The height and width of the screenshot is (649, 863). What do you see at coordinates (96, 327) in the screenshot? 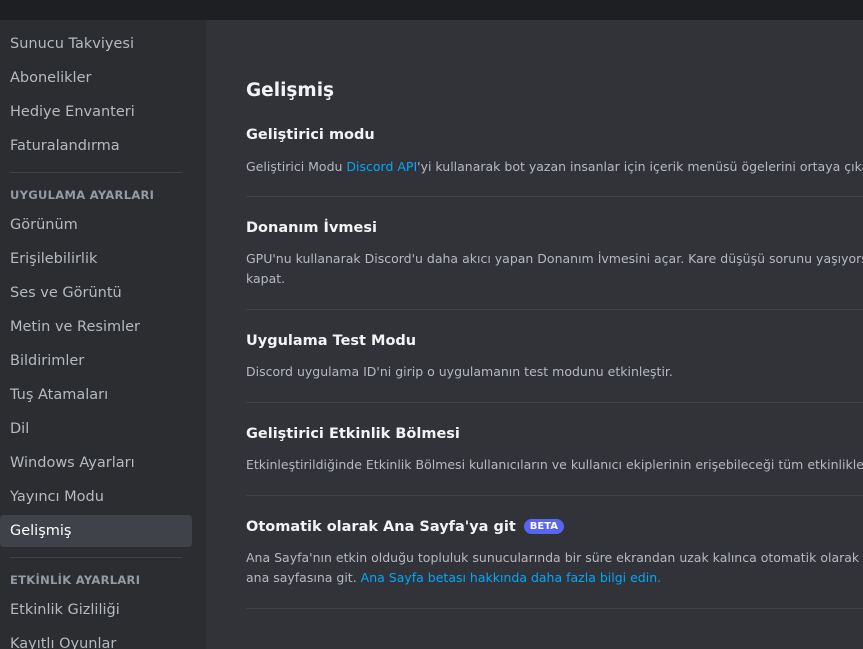
I see `sidebar-item-text-images: Metin ve Resimler` at bounding box center [96, 327].